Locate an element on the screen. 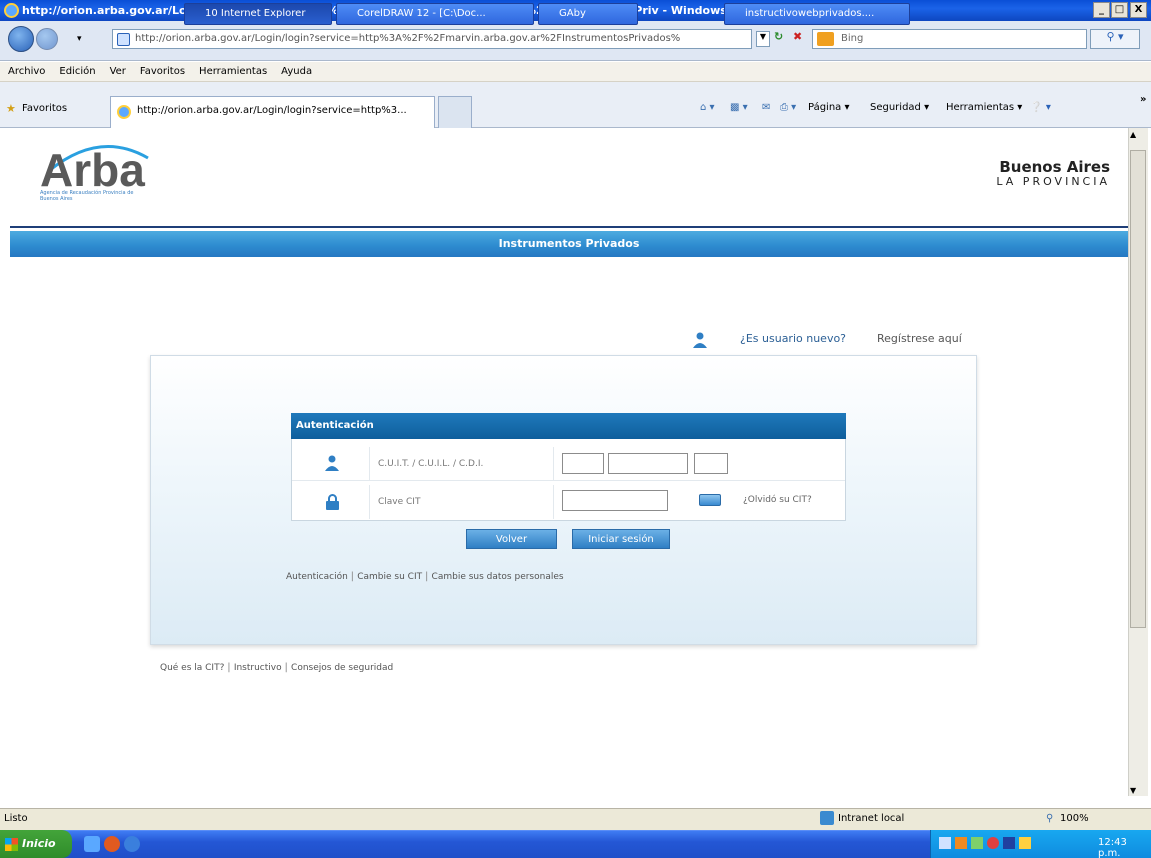 The height and width of the screenshot is (858, 1151). intranet-icon is located at coordinates (827, 818).